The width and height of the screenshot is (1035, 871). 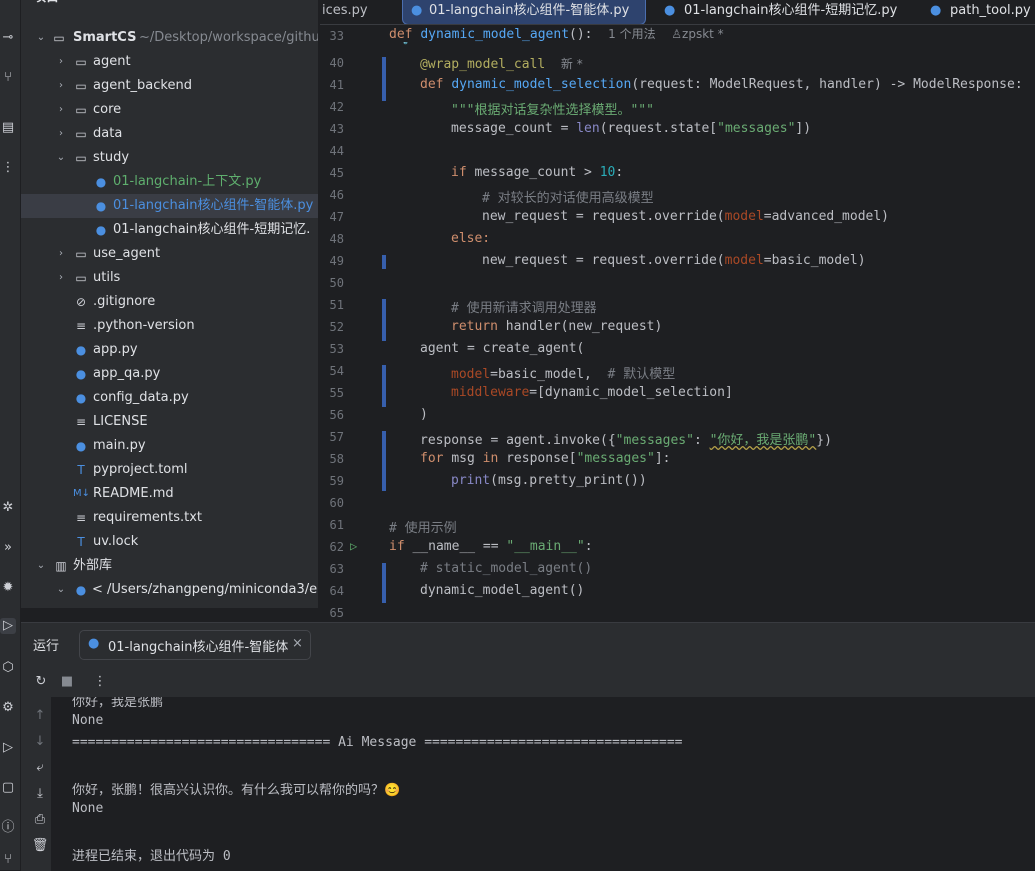 What do you see at coordinates (40, 794) in the screenshot?
I see `scroll-to-end-icon: ⤓` at bounding box center [40, 794].